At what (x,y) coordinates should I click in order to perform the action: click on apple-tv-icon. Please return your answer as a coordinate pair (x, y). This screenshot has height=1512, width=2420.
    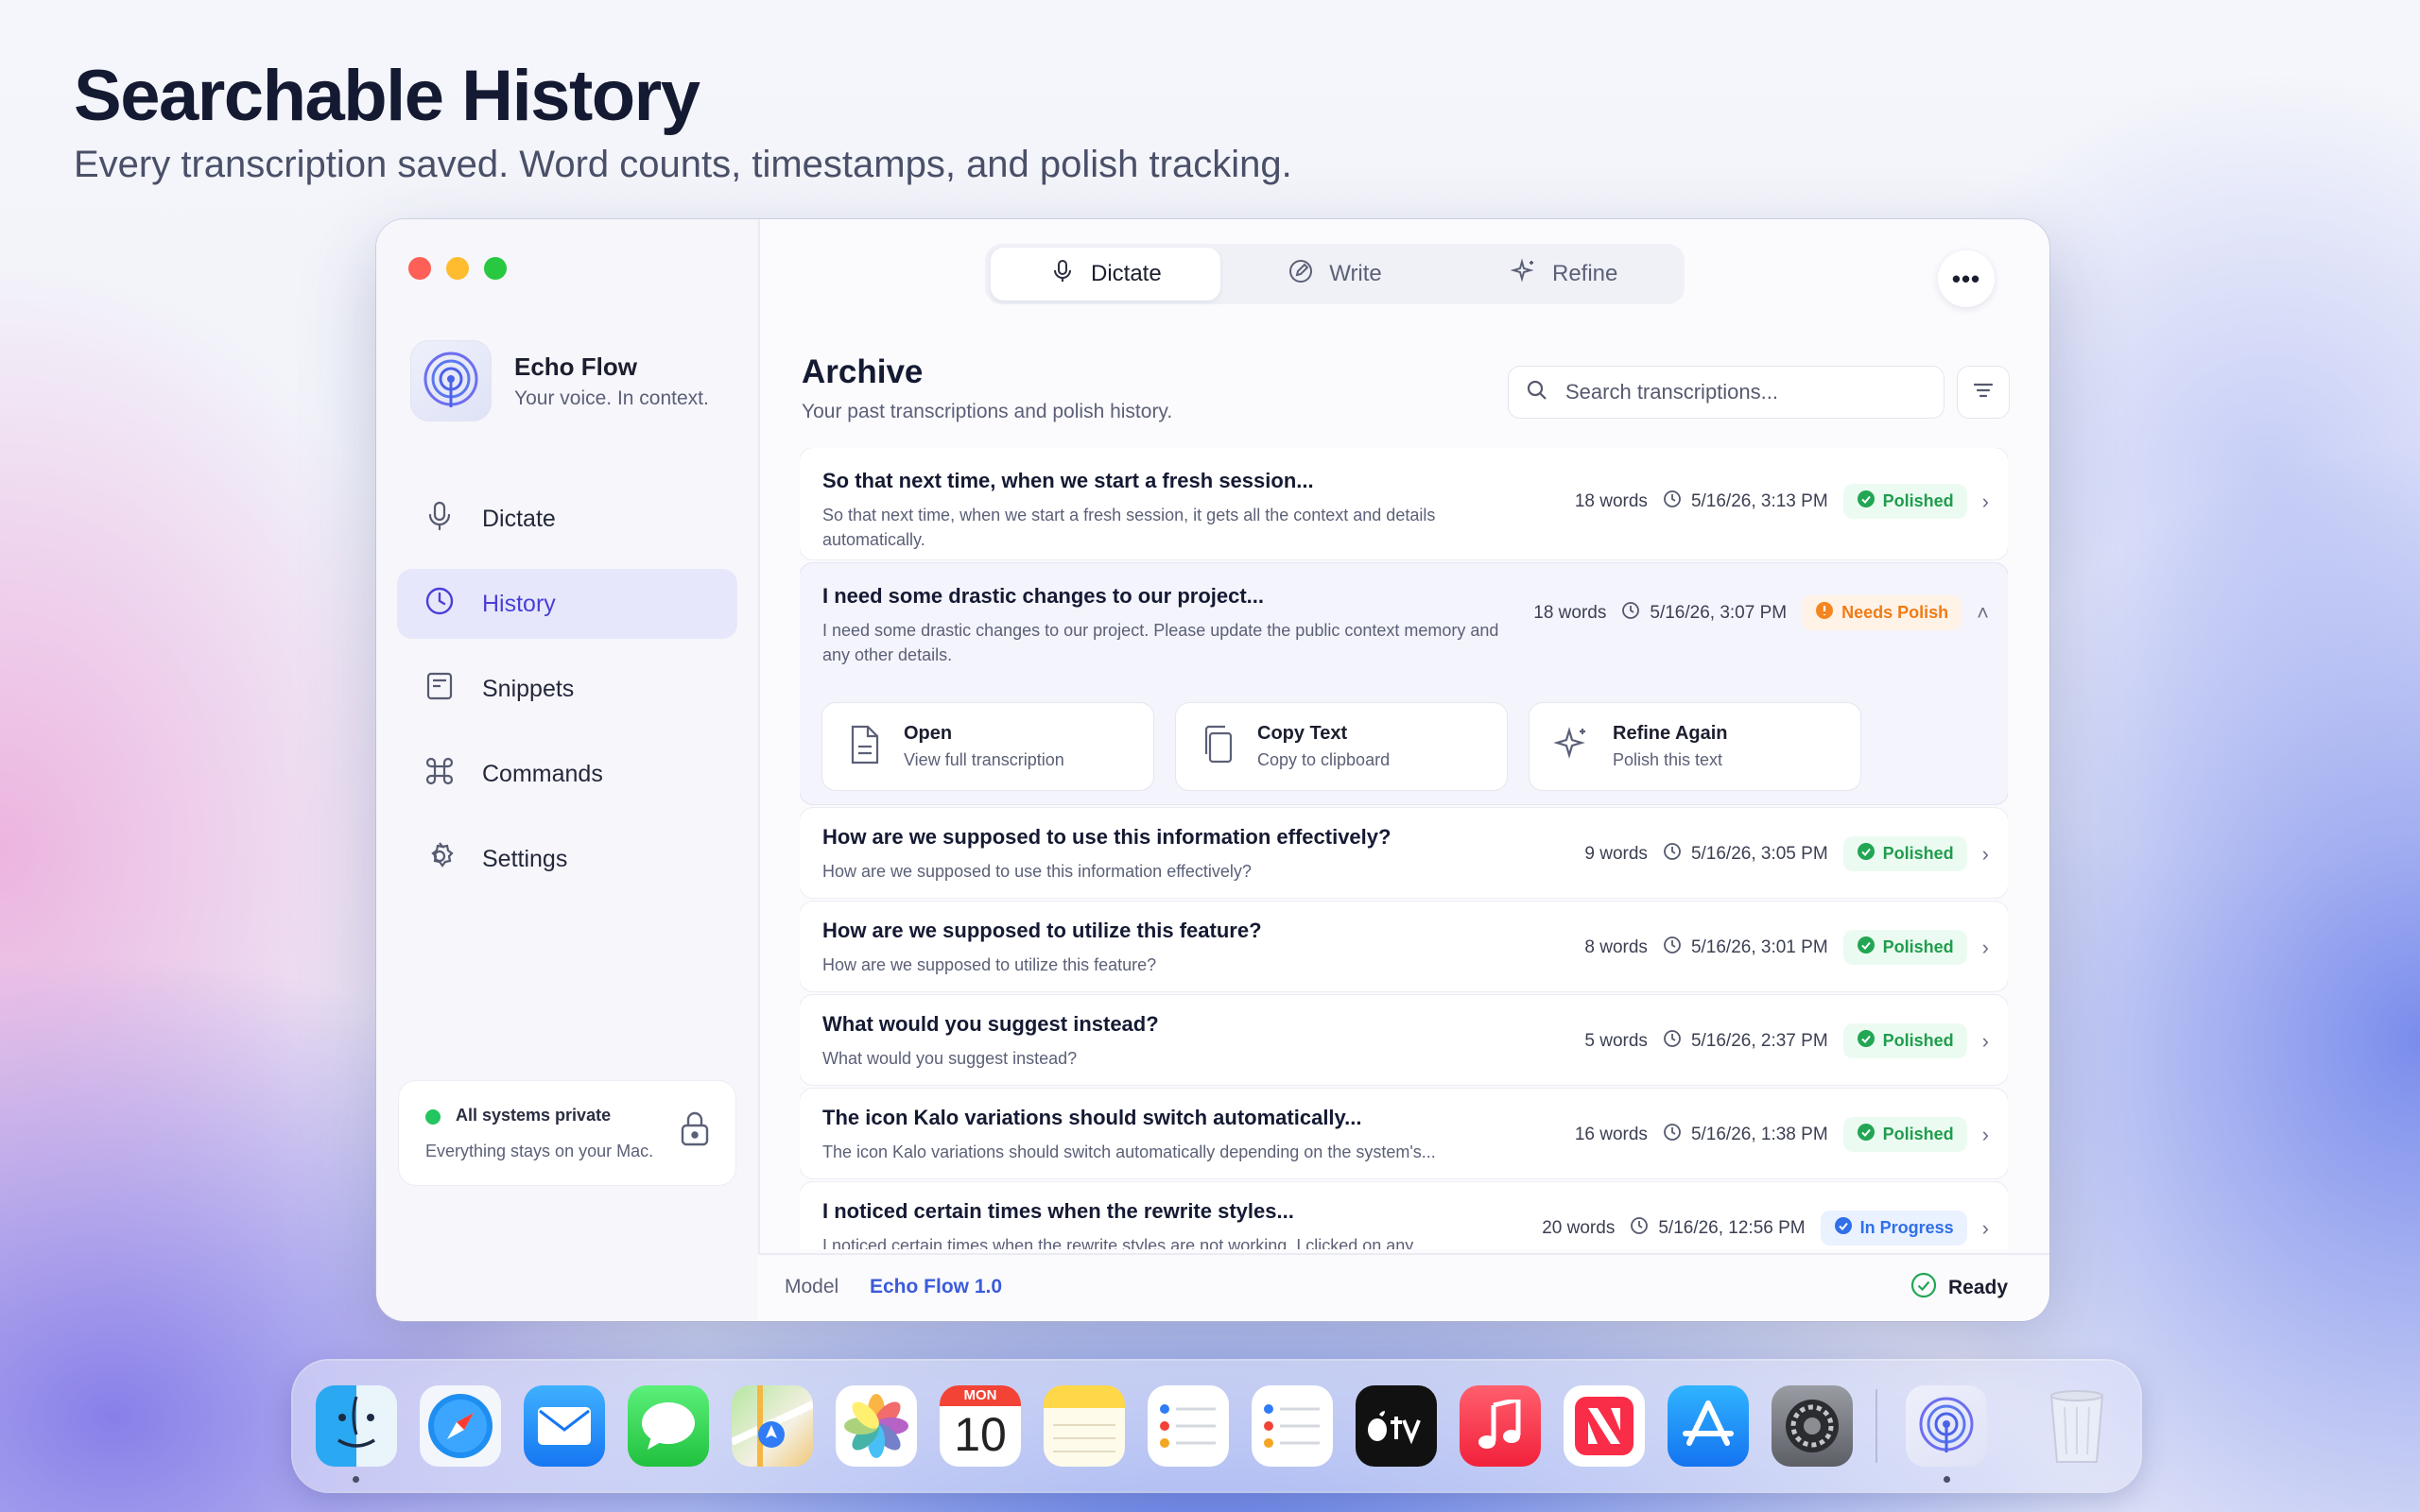
    Looking at the image, I should click on (1396, 1426).